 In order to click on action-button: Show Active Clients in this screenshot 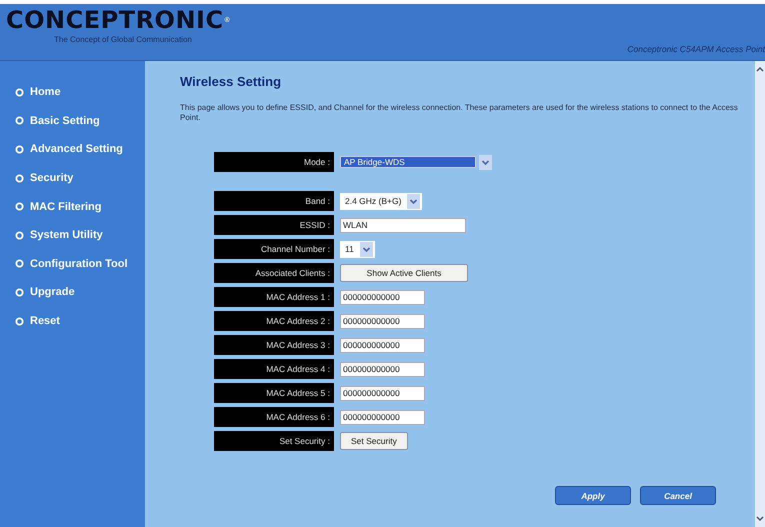, I will do `click(404, 273)`.